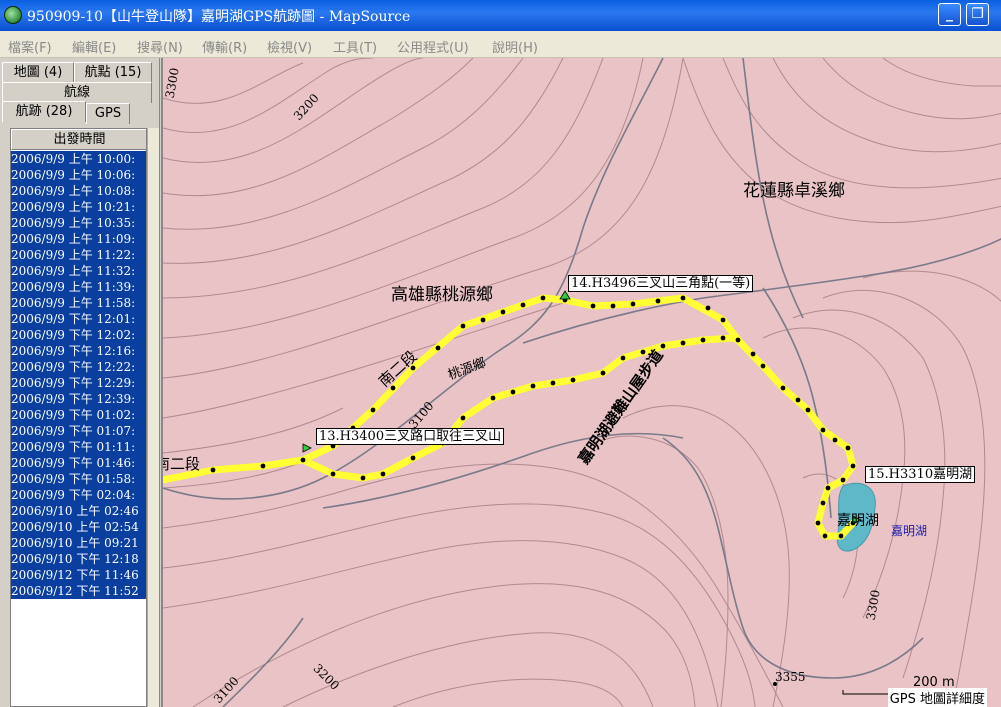 Image resolution: width=1001 pixels, height=707 pixels. What do you see at coordinates (44, 111) in the screenshot?
I see `tab-tracks: 航跡 (28)` at bounding box center [44, 111].